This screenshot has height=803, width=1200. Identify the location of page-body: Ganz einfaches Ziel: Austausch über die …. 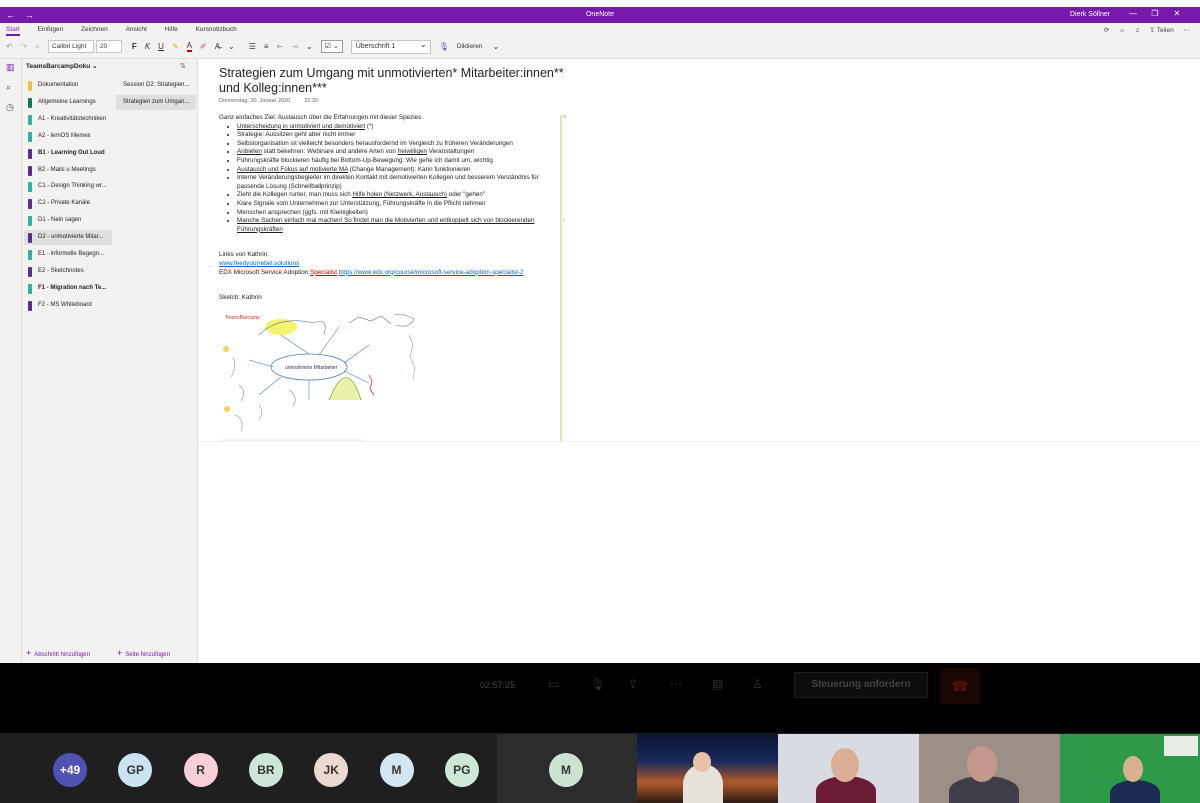
(389, 208).